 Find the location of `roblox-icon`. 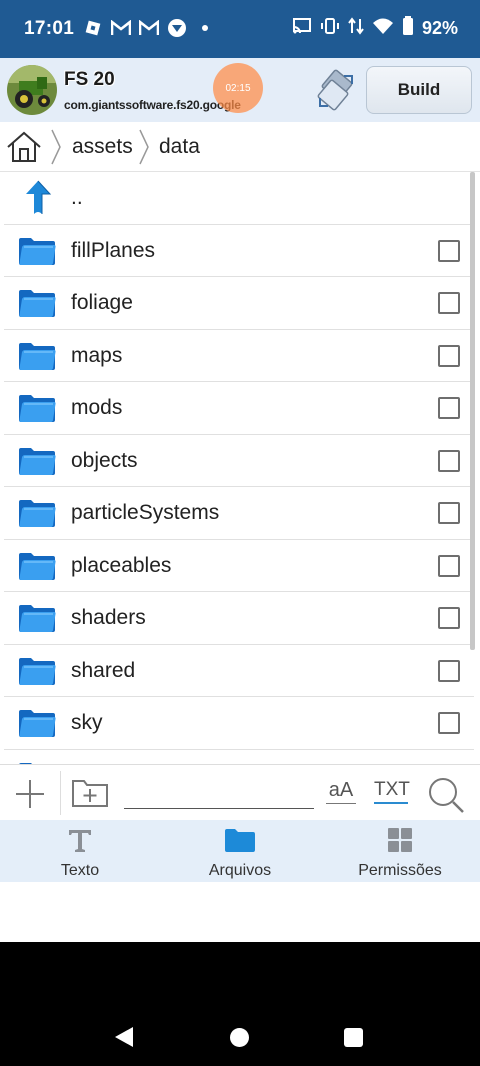

roblox-icon is located at coordinates (93, 28).